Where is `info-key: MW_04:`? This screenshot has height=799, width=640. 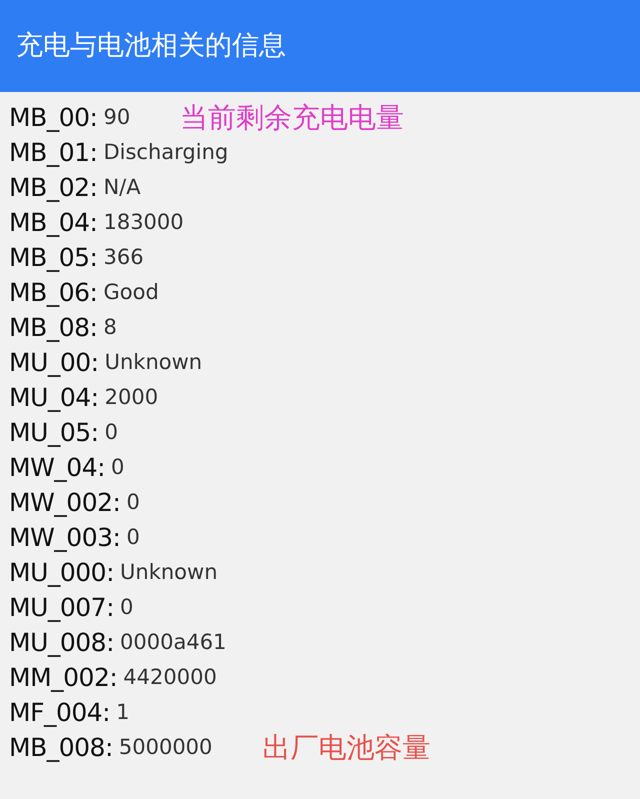 info-key: MW_04: is located at coordinates (57, 467).